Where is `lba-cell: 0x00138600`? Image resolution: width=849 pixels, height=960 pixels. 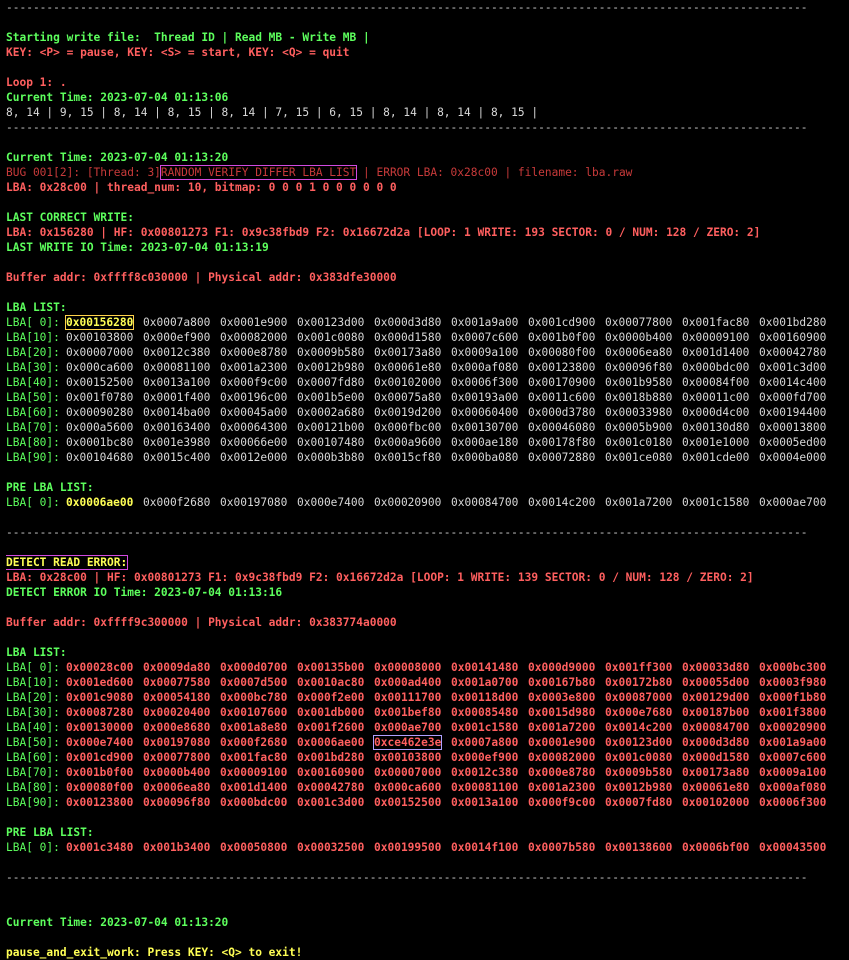 lba-cell: 0x00138600 is located at coordinates (643, 847).